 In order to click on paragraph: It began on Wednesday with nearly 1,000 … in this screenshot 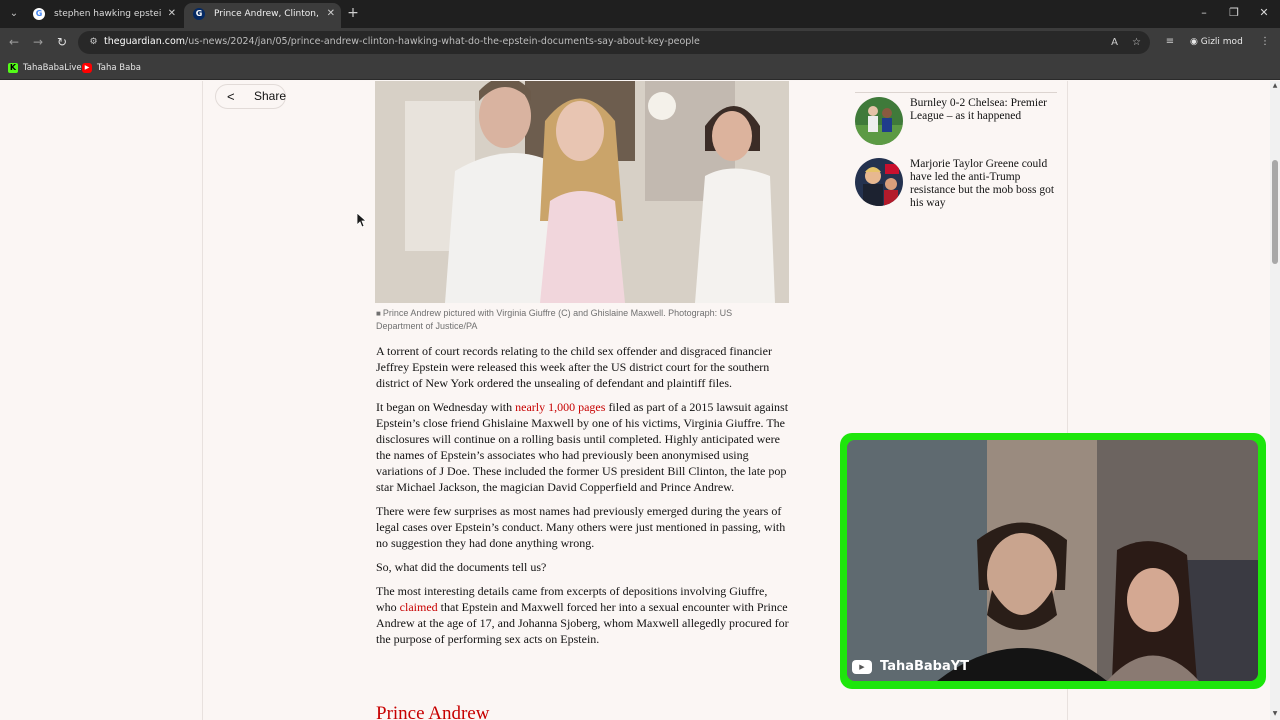, I will do `click(582, 447)`.